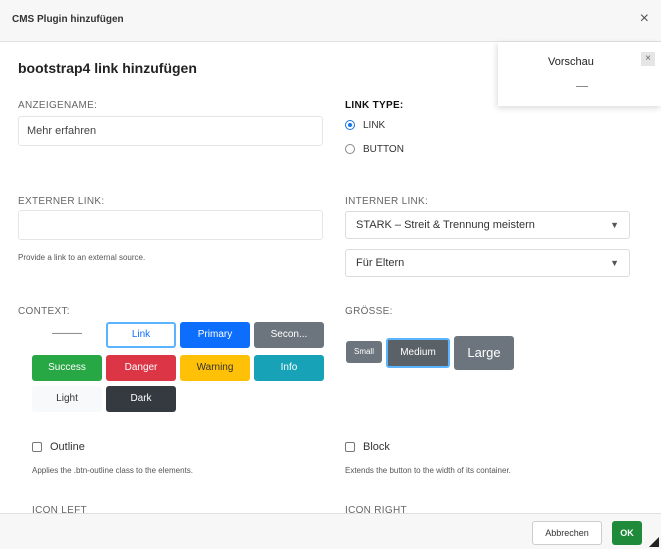 The width and height of the screenshot is (661, 549). I want to click on ok-button: OK, so click(627, 533).